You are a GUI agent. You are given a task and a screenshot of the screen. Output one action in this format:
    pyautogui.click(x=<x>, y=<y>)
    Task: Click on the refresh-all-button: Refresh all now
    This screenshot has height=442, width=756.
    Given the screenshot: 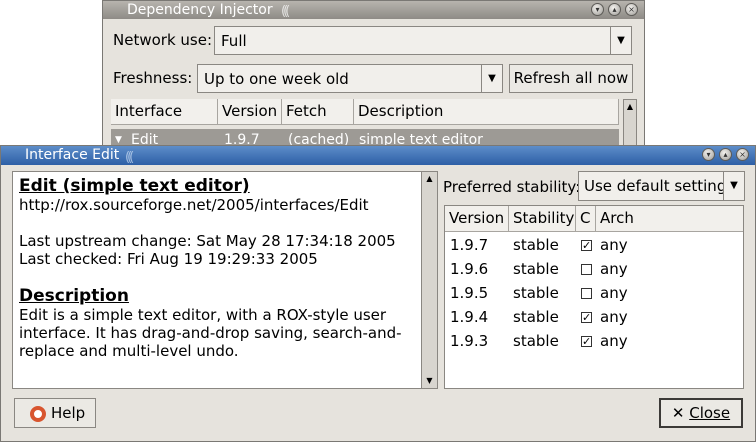 What is the action you would take?
    pyautogui.click(x=571, y=78)
    